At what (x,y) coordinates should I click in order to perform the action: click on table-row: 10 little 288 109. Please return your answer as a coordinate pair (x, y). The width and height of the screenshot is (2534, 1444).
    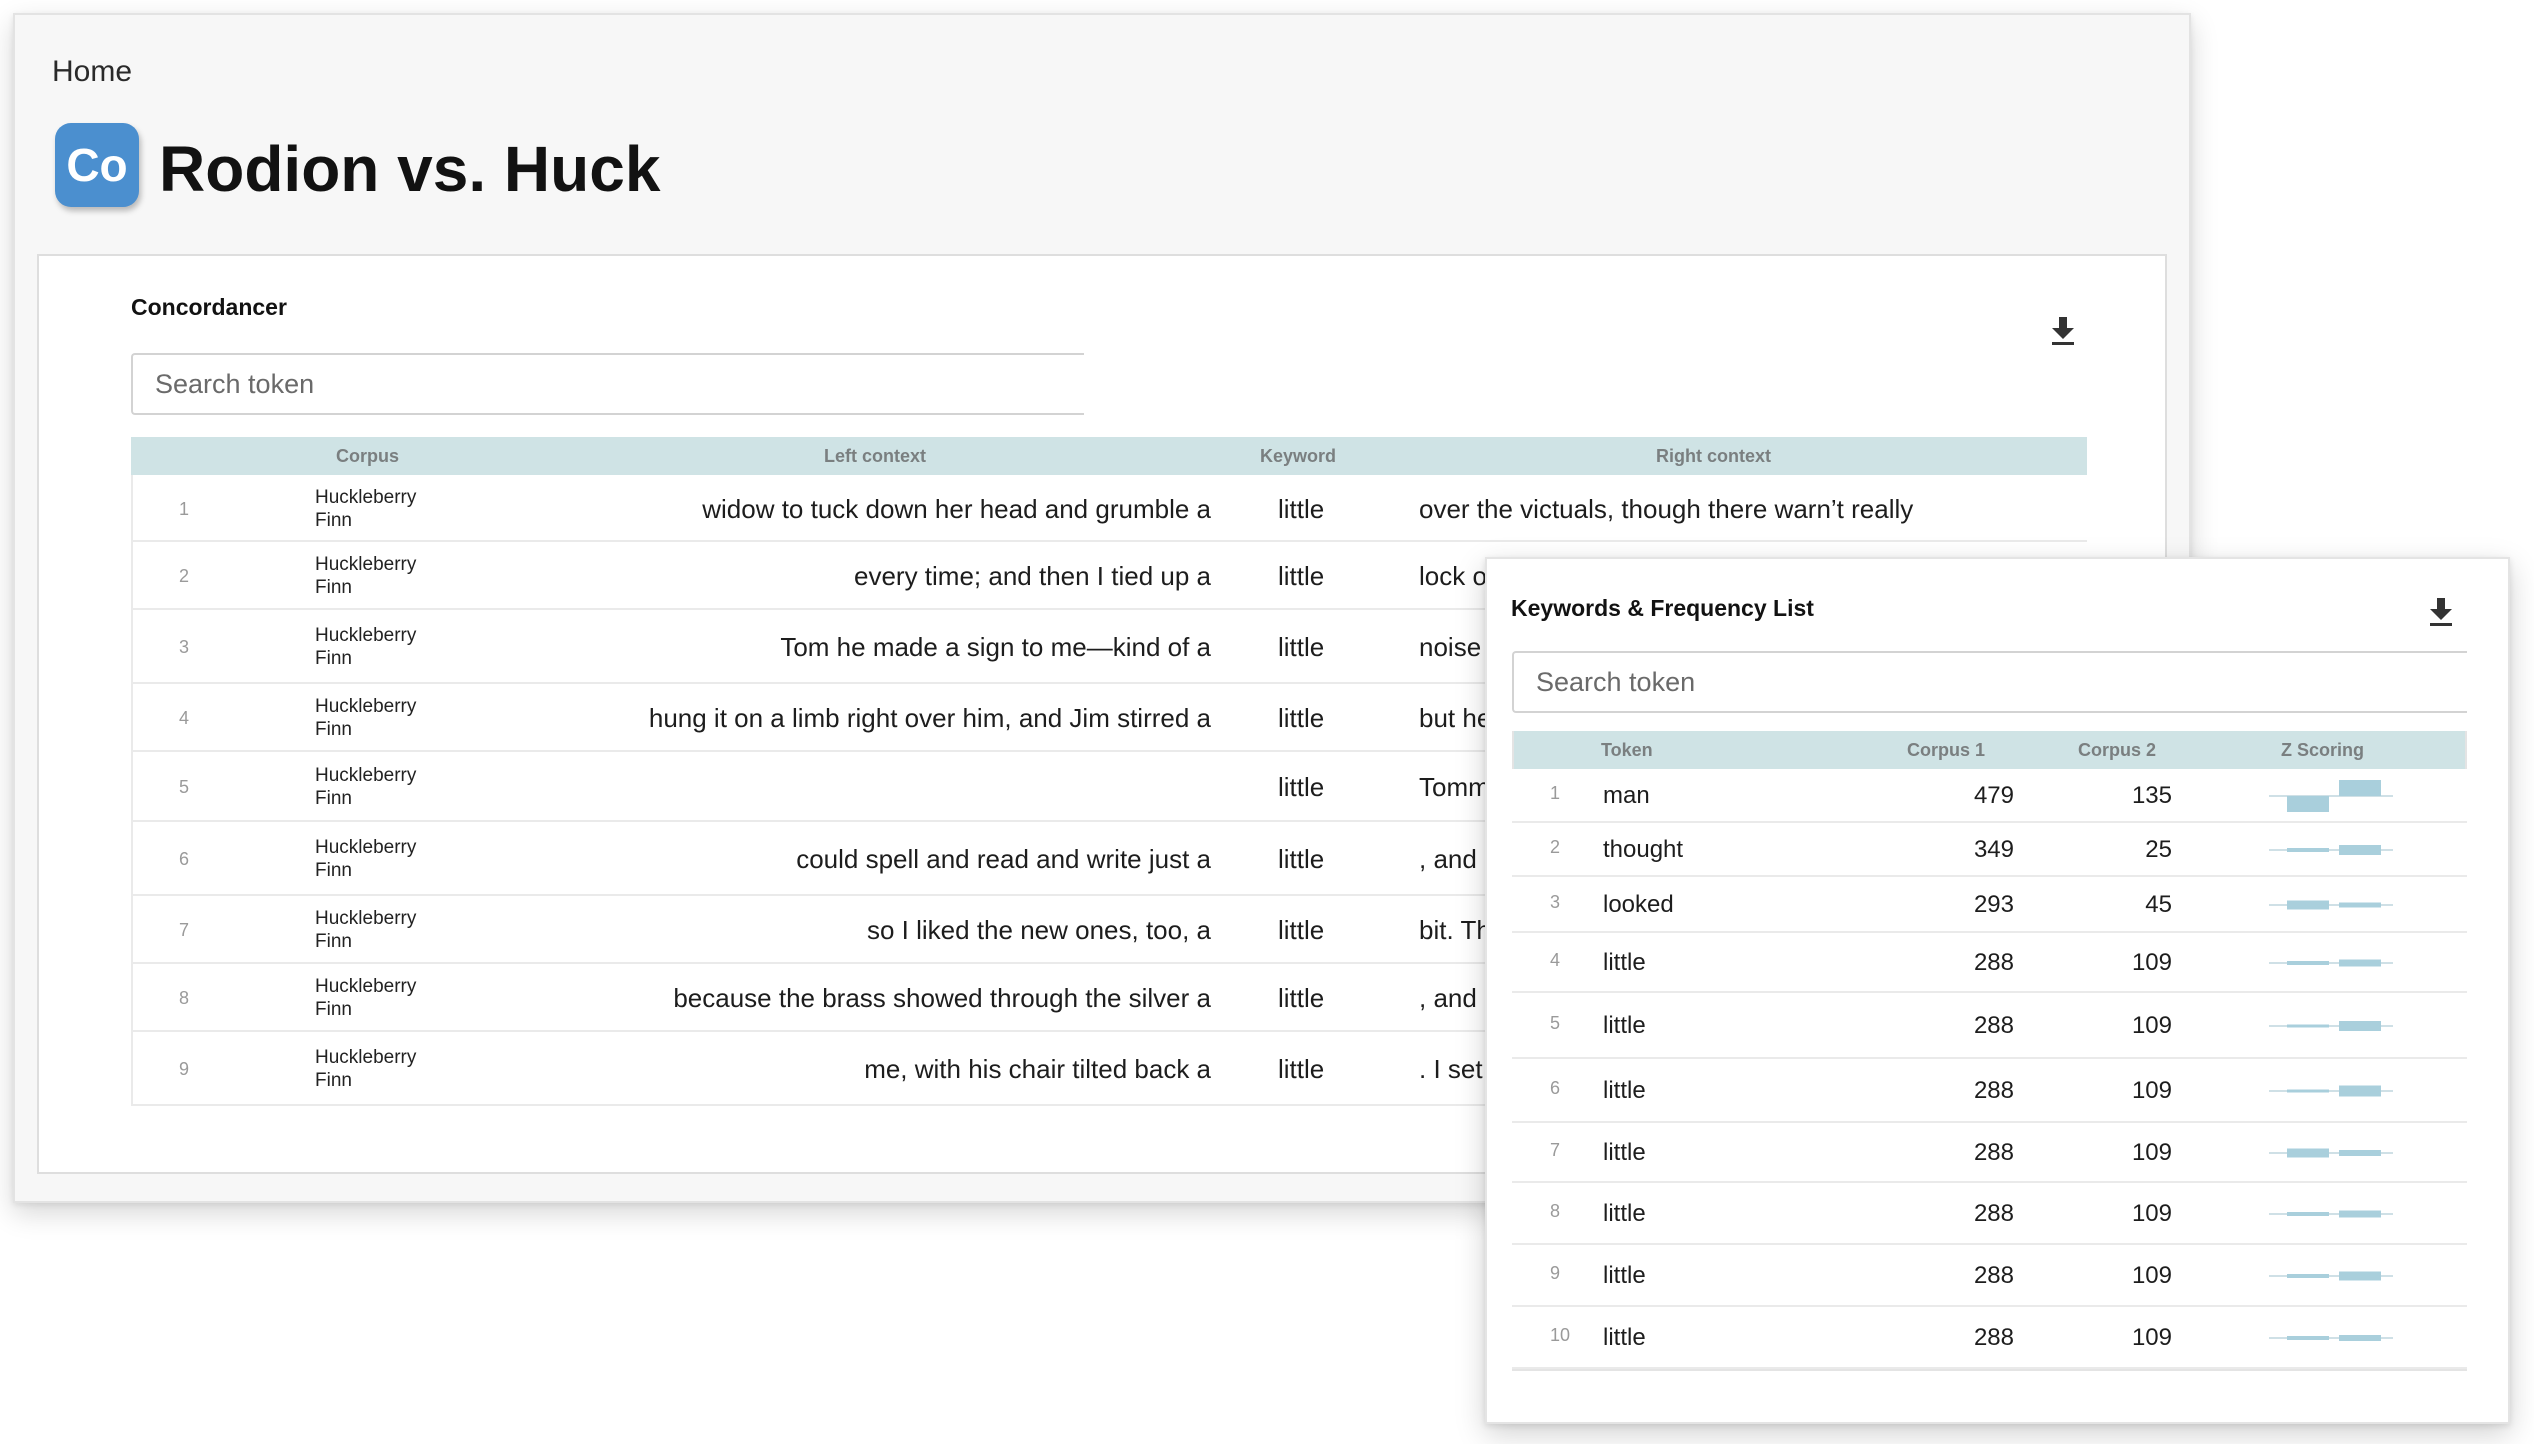
    Looking at the image, I should click on (1989, 1338).